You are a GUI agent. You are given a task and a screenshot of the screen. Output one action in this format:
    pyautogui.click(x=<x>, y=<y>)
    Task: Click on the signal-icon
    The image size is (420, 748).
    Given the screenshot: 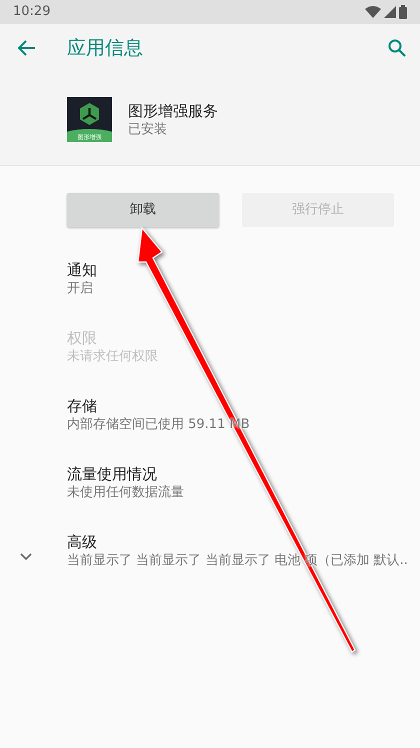 What is the action you would take?
    pyautogui.click(x=390, y=12)
    